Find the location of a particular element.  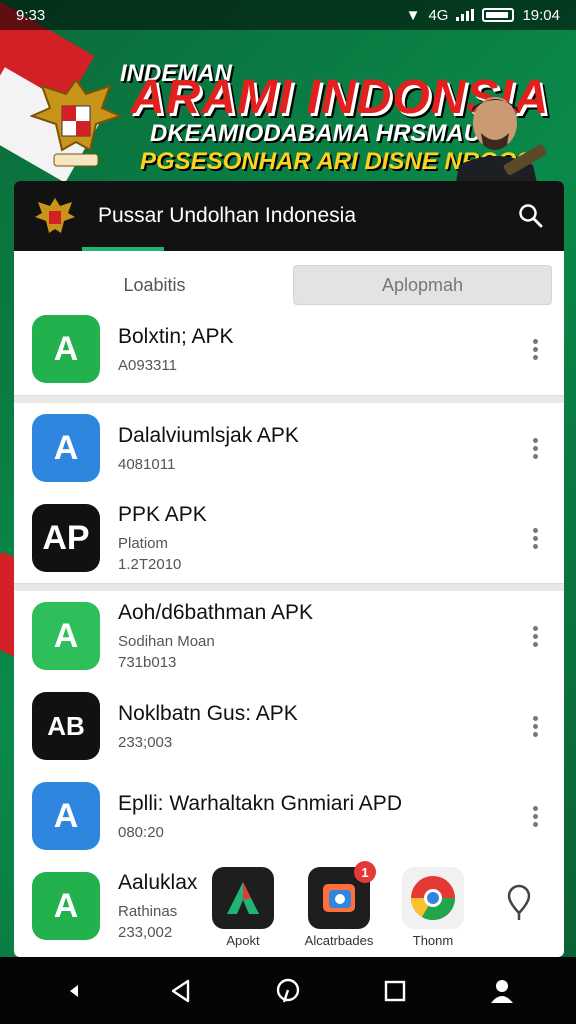

list-item: A Aoh/d6bathman APK Sodihan Moan 731b013 is located at coordinates (289, 636).